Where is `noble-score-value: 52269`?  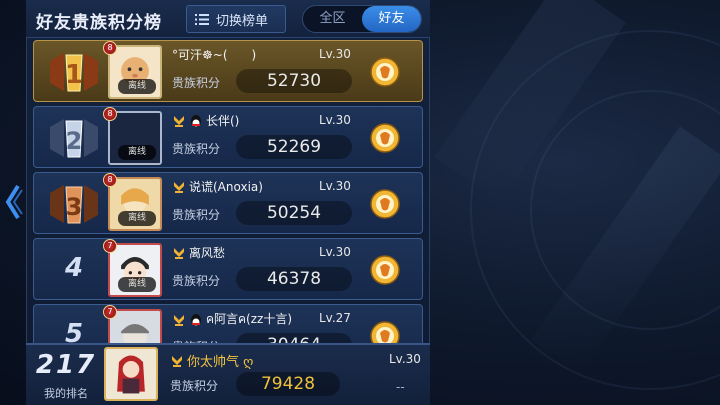 noble-score-value: 52269 is located at coordinates (294, 147).